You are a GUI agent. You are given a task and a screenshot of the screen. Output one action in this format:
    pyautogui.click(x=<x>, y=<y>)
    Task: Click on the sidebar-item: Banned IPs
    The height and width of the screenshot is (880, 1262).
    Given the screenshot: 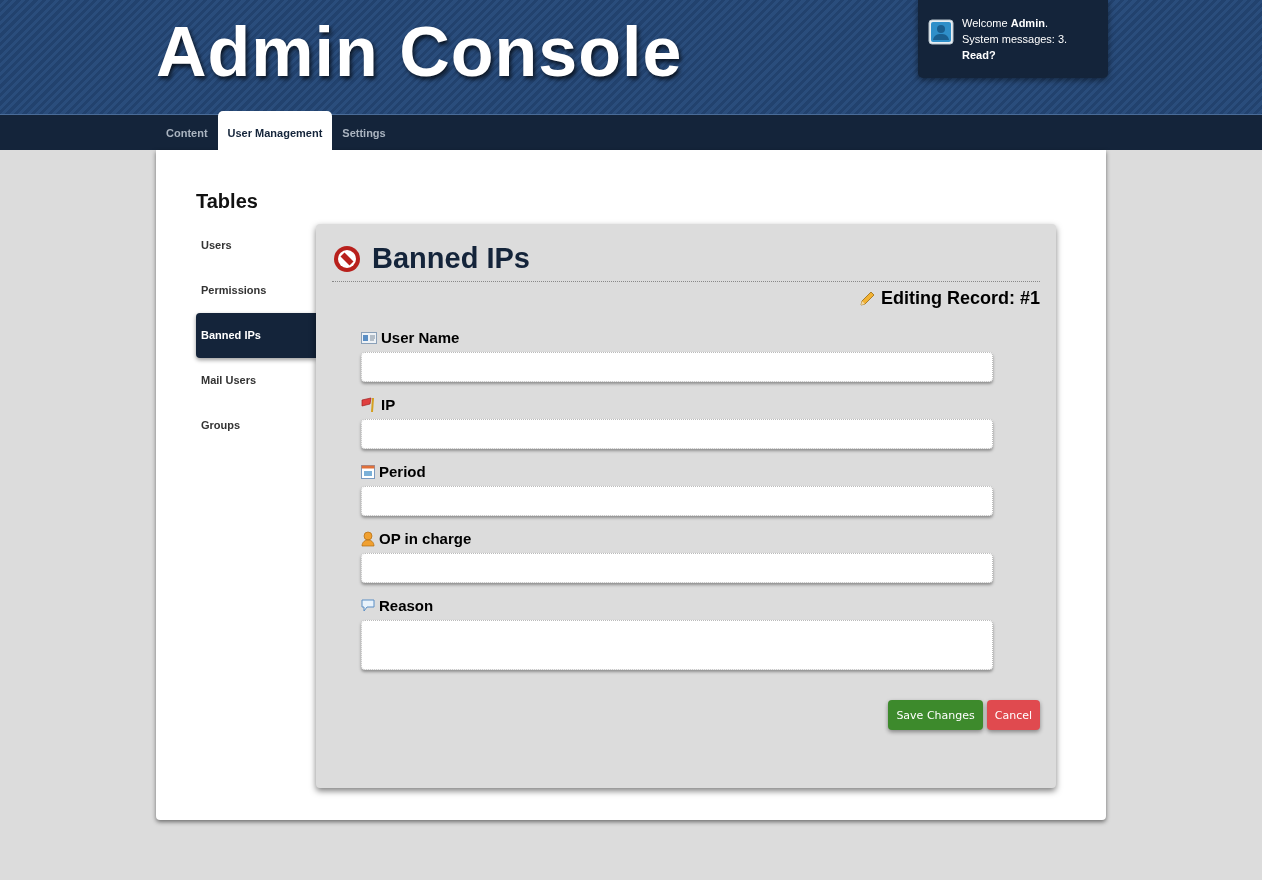 What is the action you would take?
    pyautogui.click(x=256, y=335)
    